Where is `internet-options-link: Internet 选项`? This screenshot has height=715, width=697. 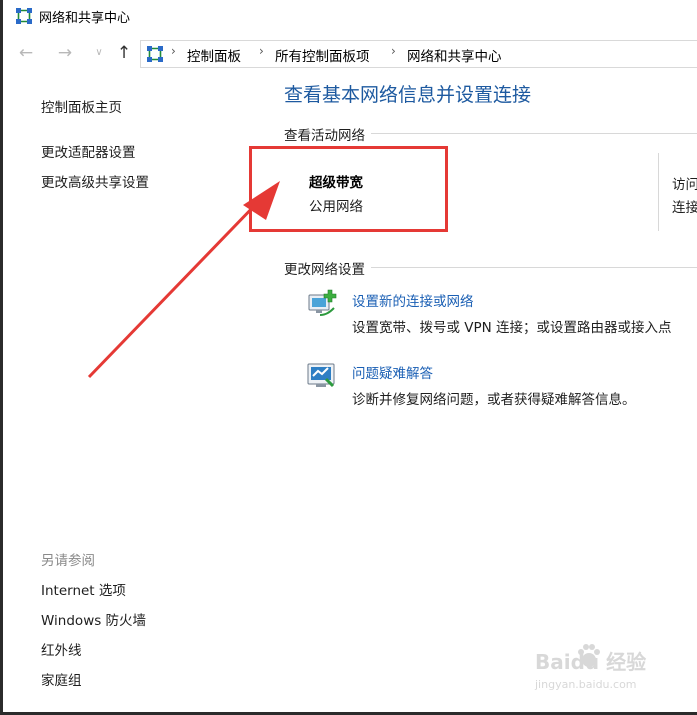
internet-options-link: Internet 选项 is located at coordinates (83, 589).